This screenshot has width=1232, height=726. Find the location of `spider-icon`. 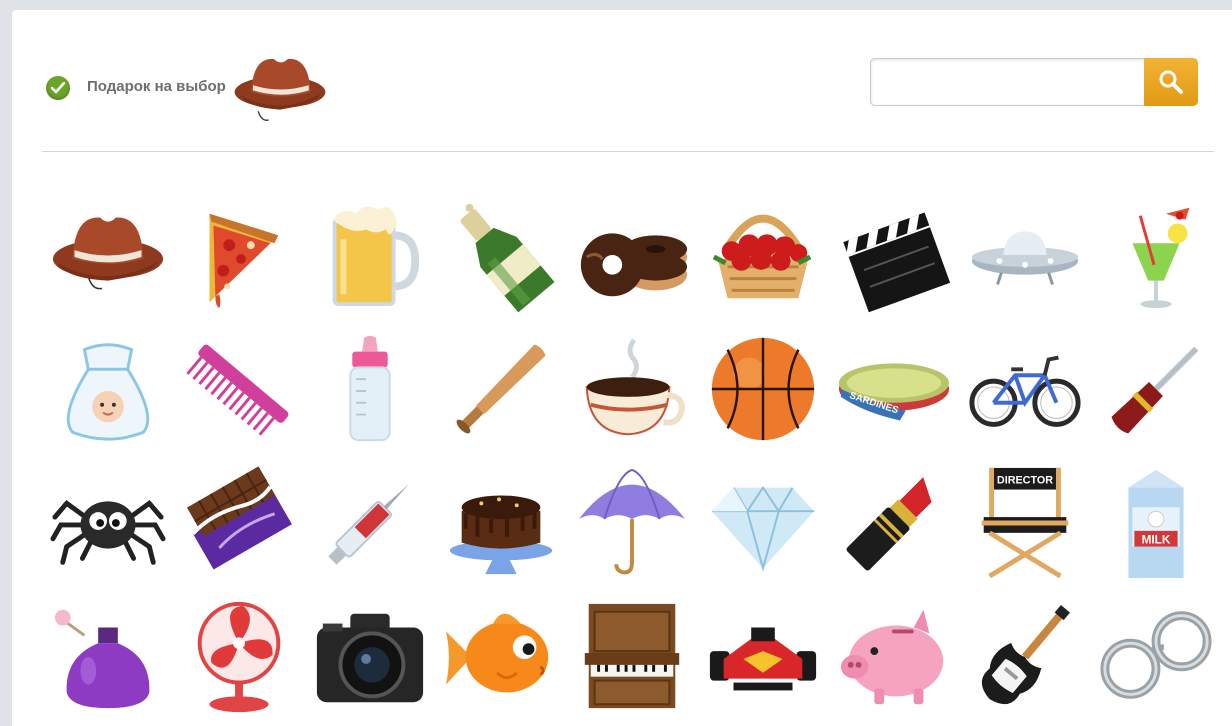

spider-icon is located at coordinates (107, 532).